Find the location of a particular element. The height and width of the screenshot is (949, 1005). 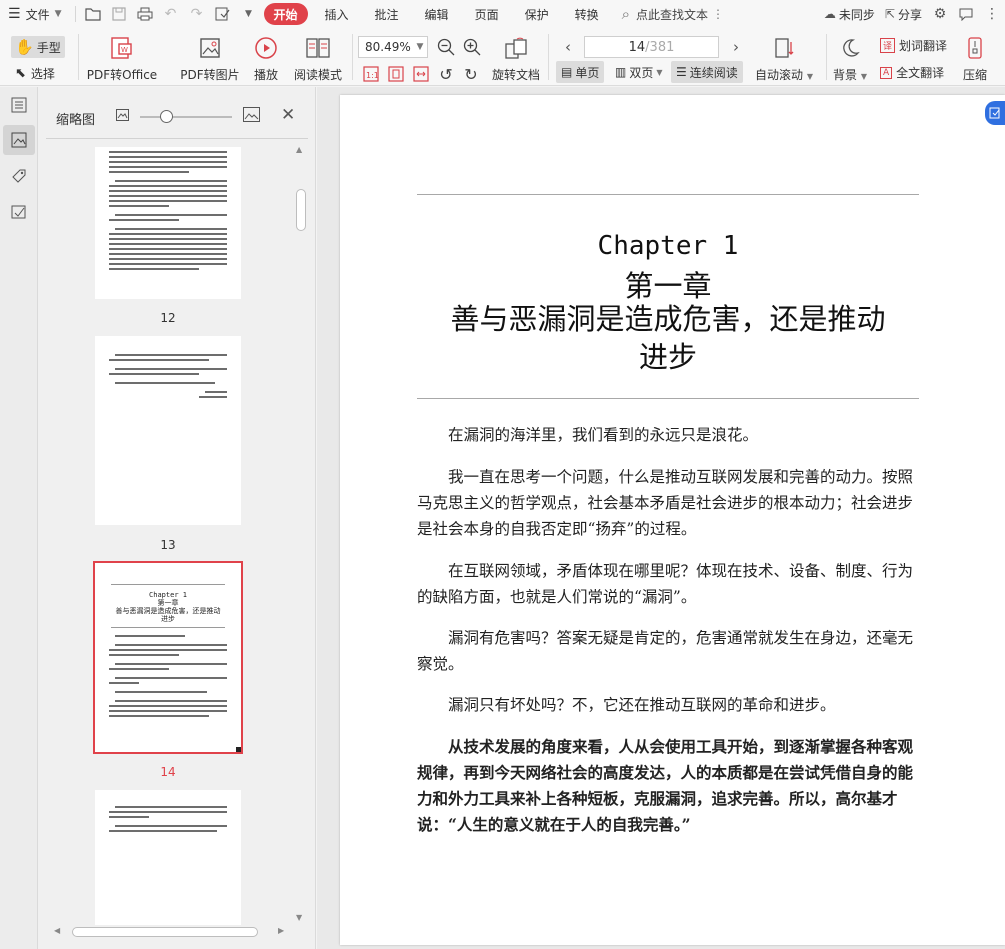

thumbnail-header: 缩略图 ✕ is located at coordinates (176, 116).